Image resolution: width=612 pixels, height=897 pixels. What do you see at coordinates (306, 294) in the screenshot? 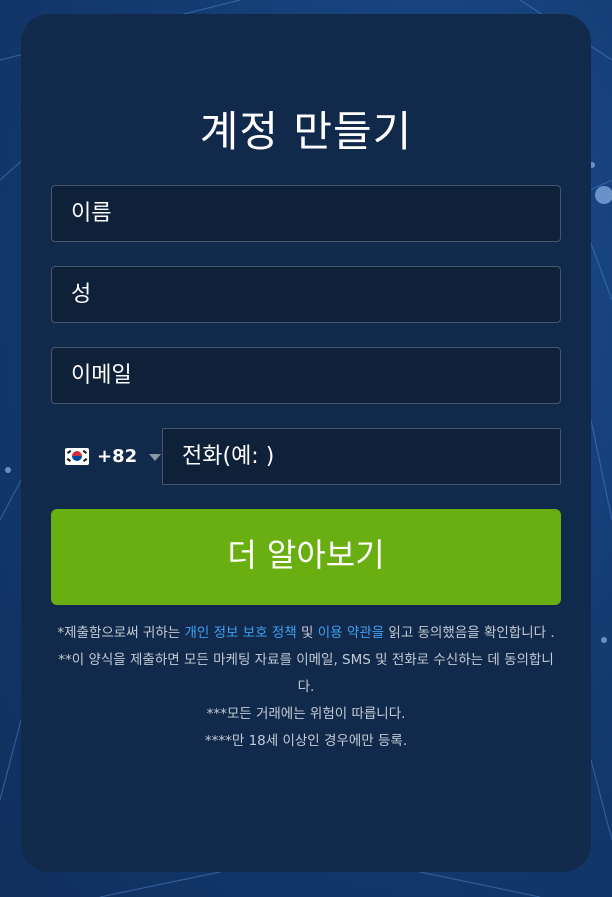
I see `last-name-field: 성` at bounding box center [306, 294].